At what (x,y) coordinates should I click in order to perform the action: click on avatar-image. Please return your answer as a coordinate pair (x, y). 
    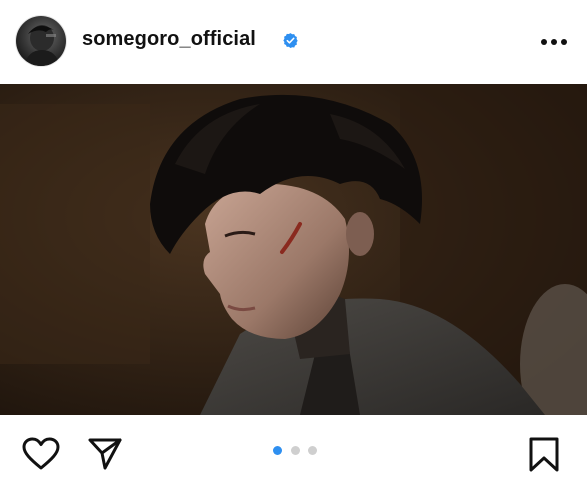
    Looking at the image, I should click on (42, 45).